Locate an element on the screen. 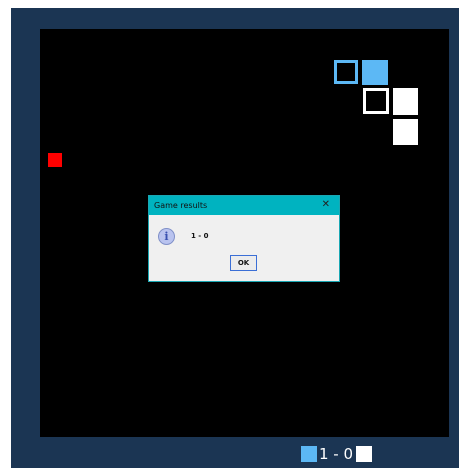 The image size is (468, 468). food-pellet is located at coordinates (55, 160).